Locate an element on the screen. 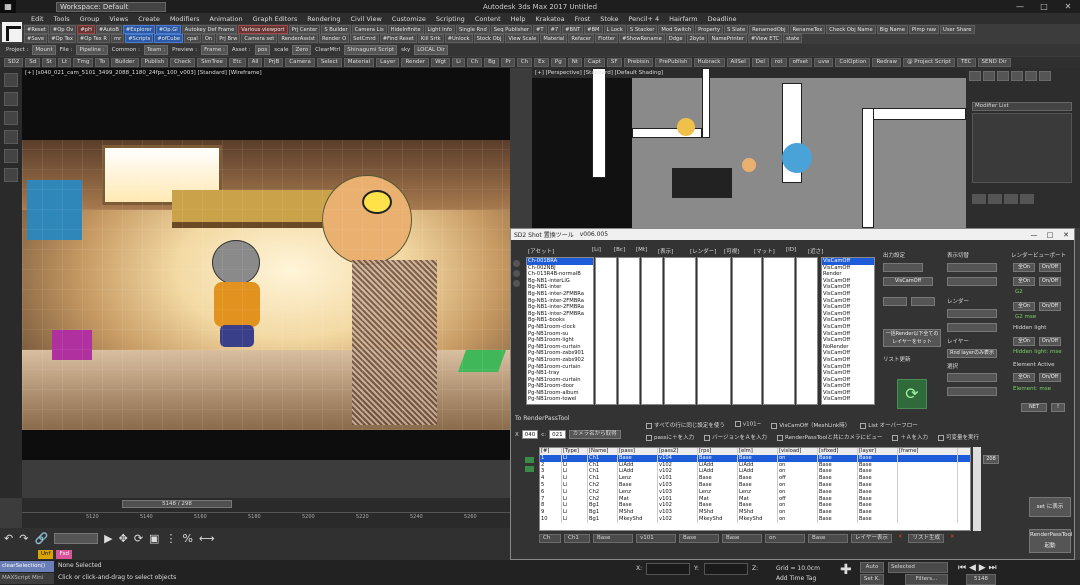  script-button: HideInfinite is located at coordinates (405, 29).